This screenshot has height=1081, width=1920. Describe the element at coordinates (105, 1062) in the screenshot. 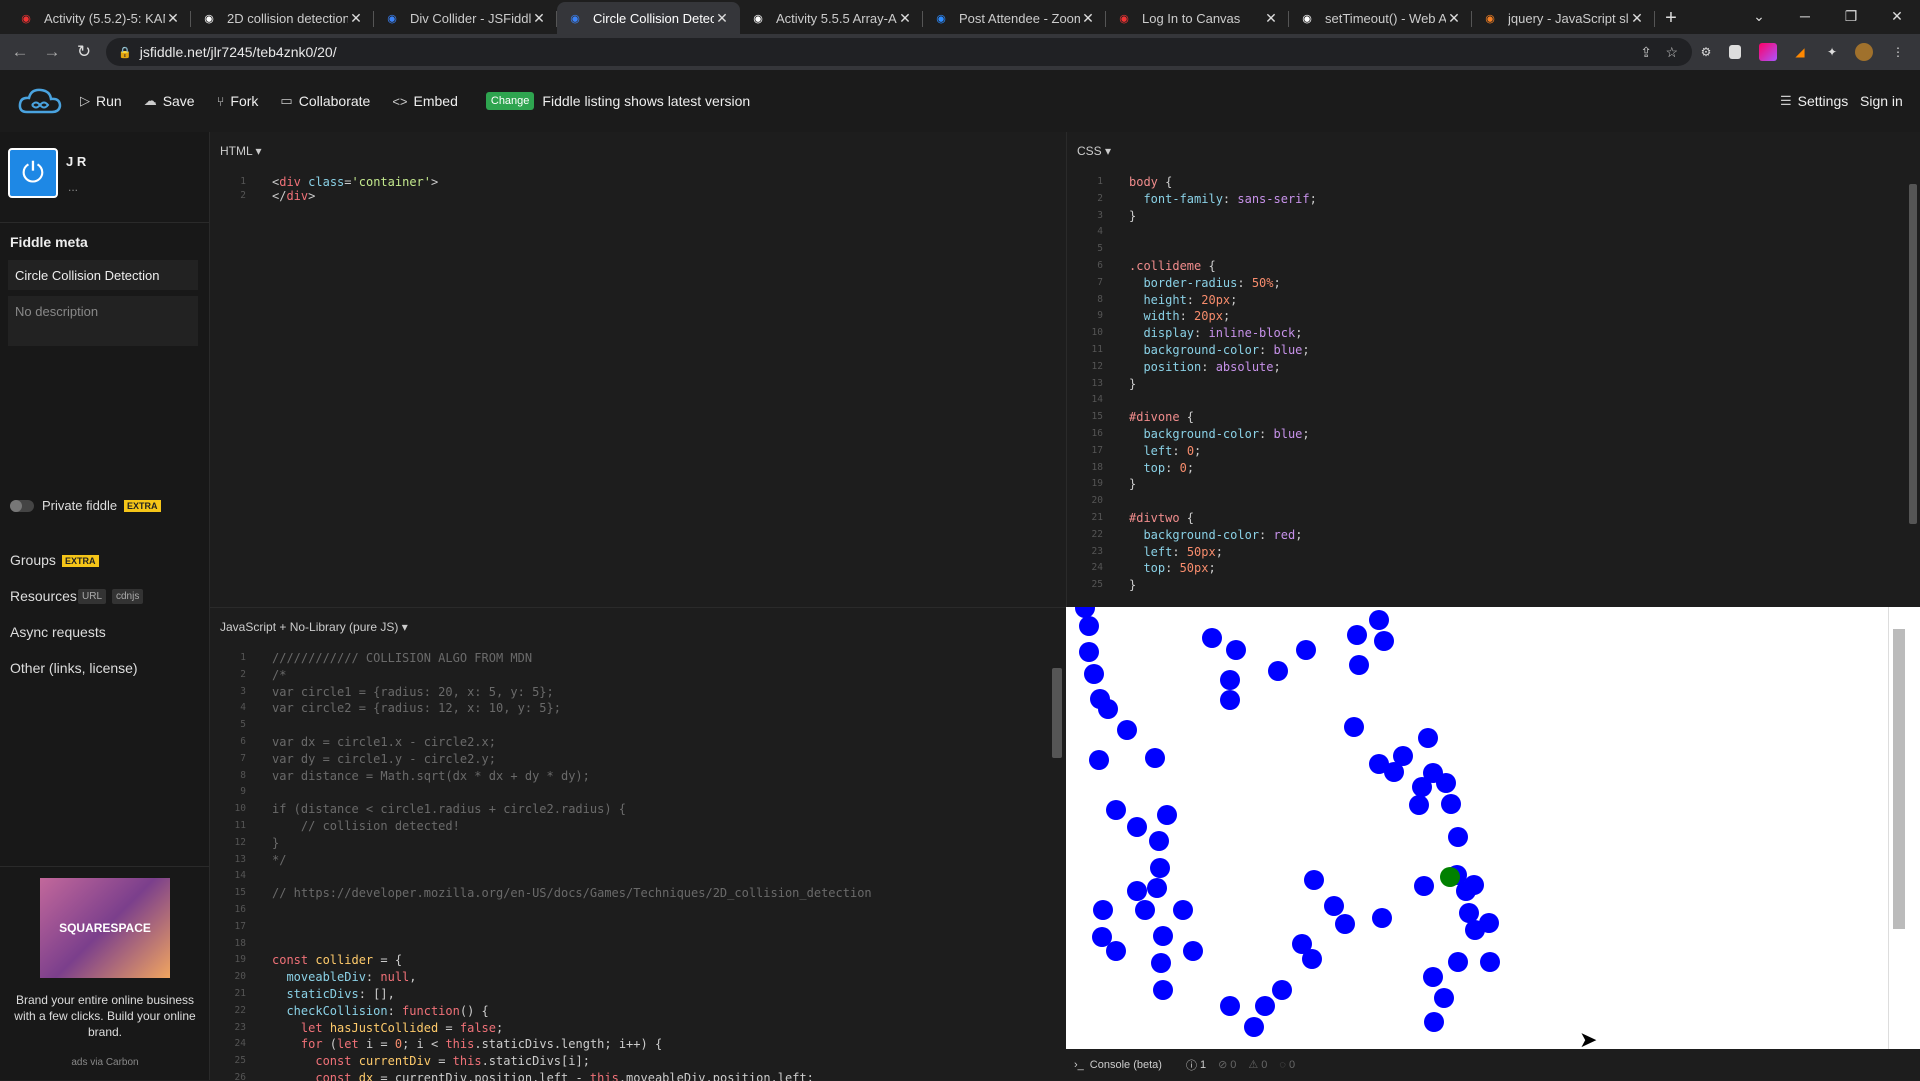

I see `ad-via: ads via Carbon` at that location.